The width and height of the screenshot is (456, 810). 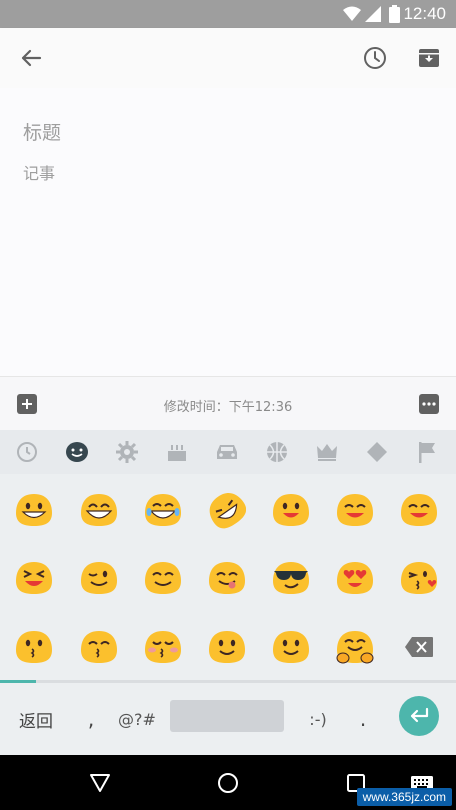 I want to click on yum-emoji-icon, so click(x=227, y=578).